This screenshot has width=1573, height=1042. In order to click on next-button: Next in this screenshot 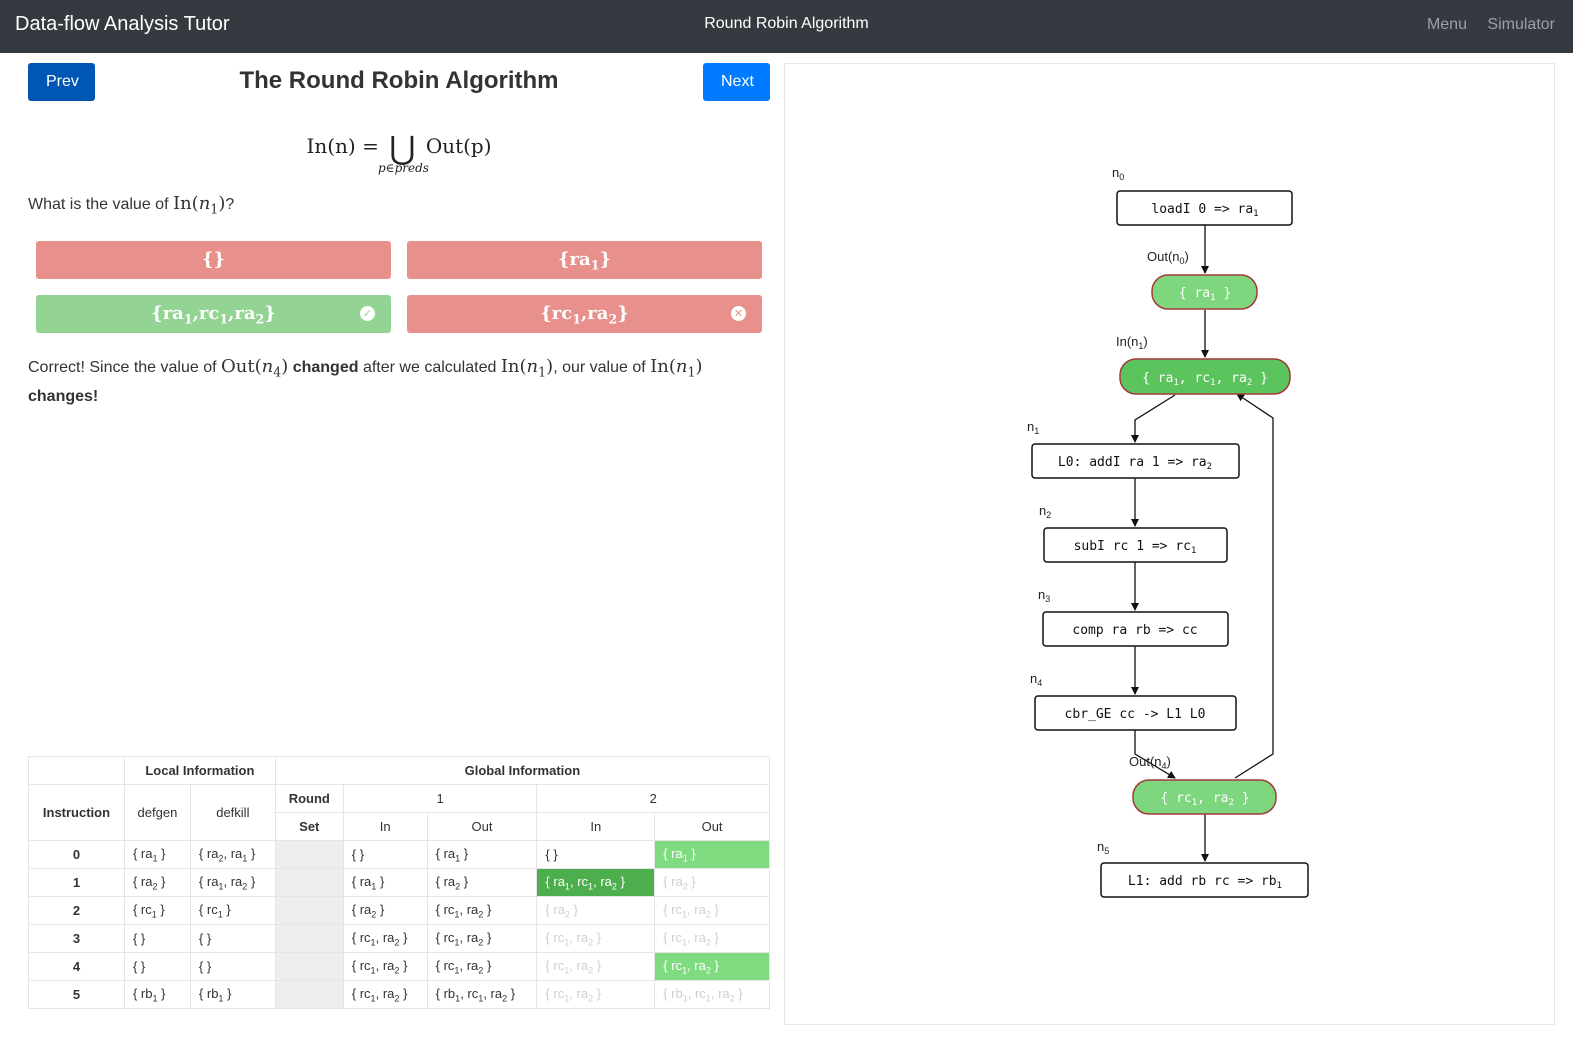, I will do `click(736, 82)`.